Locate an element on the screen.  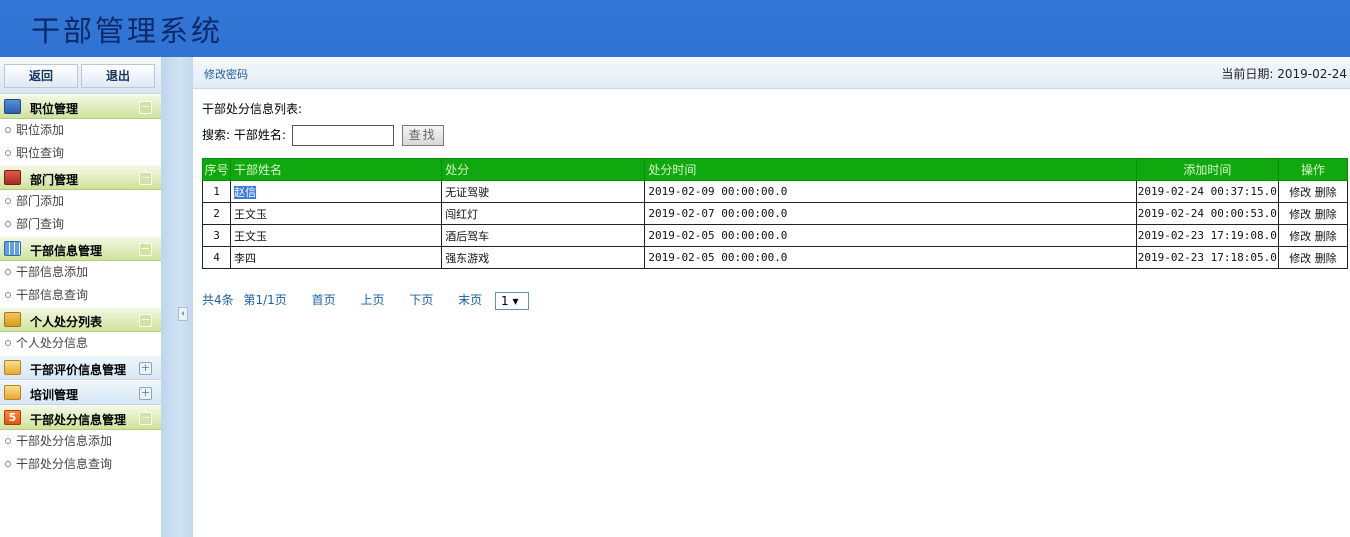
section-label: 干部信息管理 is located at coordinates (66, 251).